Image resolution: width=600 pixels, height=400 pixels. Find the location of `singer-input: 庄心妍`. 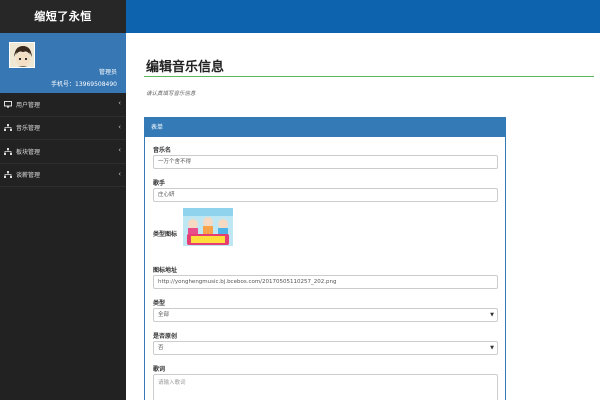

singer-input: 庄心妍 is located at coordinates (325, 195).